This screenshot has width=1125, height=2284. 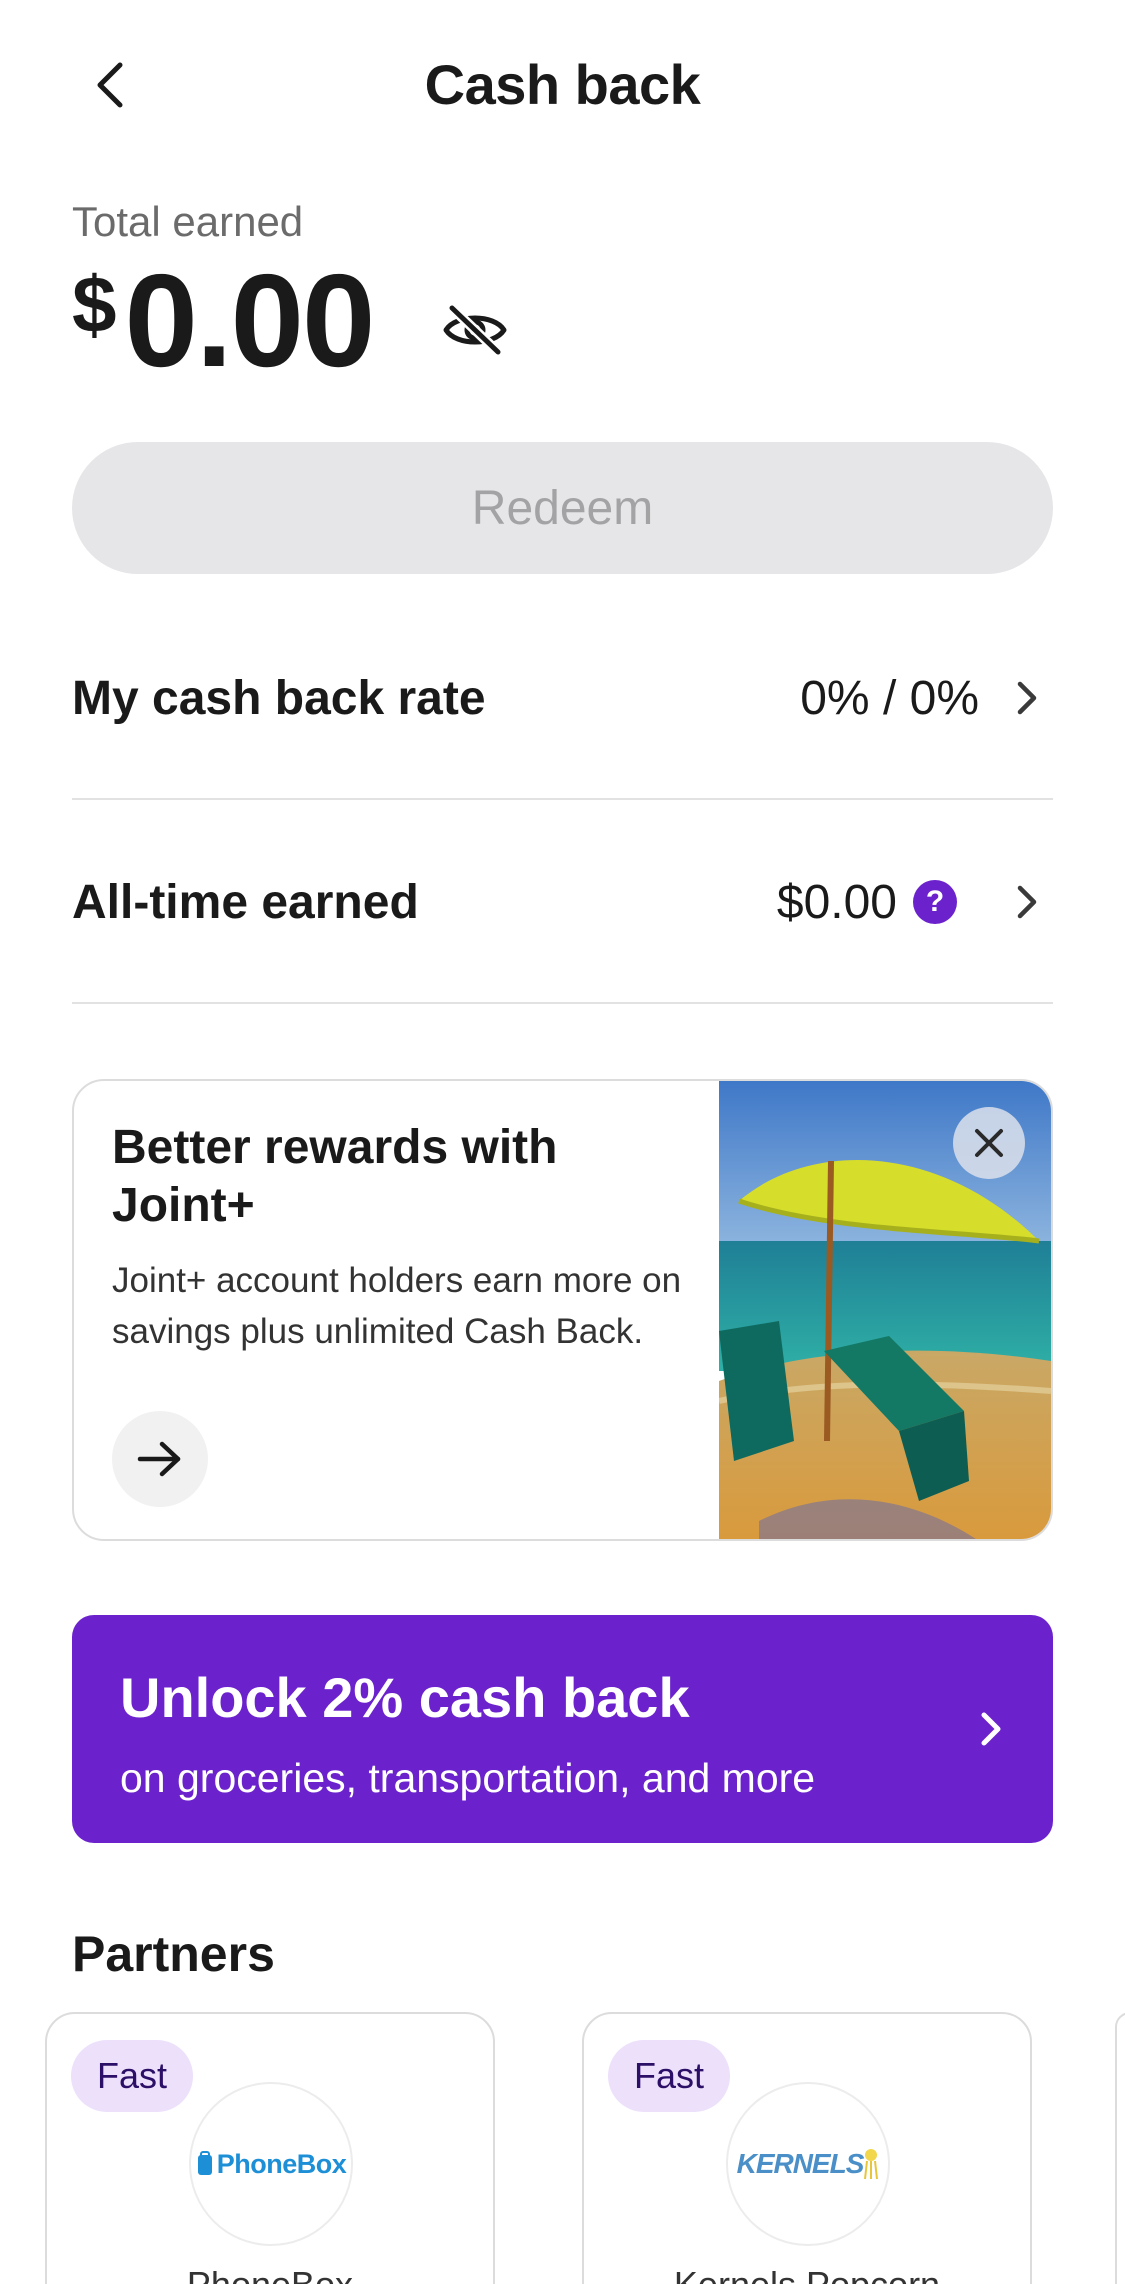 What do you see at coordinates (935, 902) in the screenshot?
I see `help-icon: ?` at bounding box center [935, 902].